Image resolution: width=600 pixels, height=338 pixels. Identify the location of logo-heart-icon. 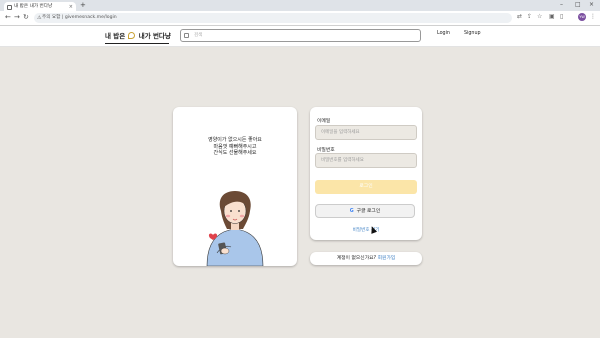
(132, 35).